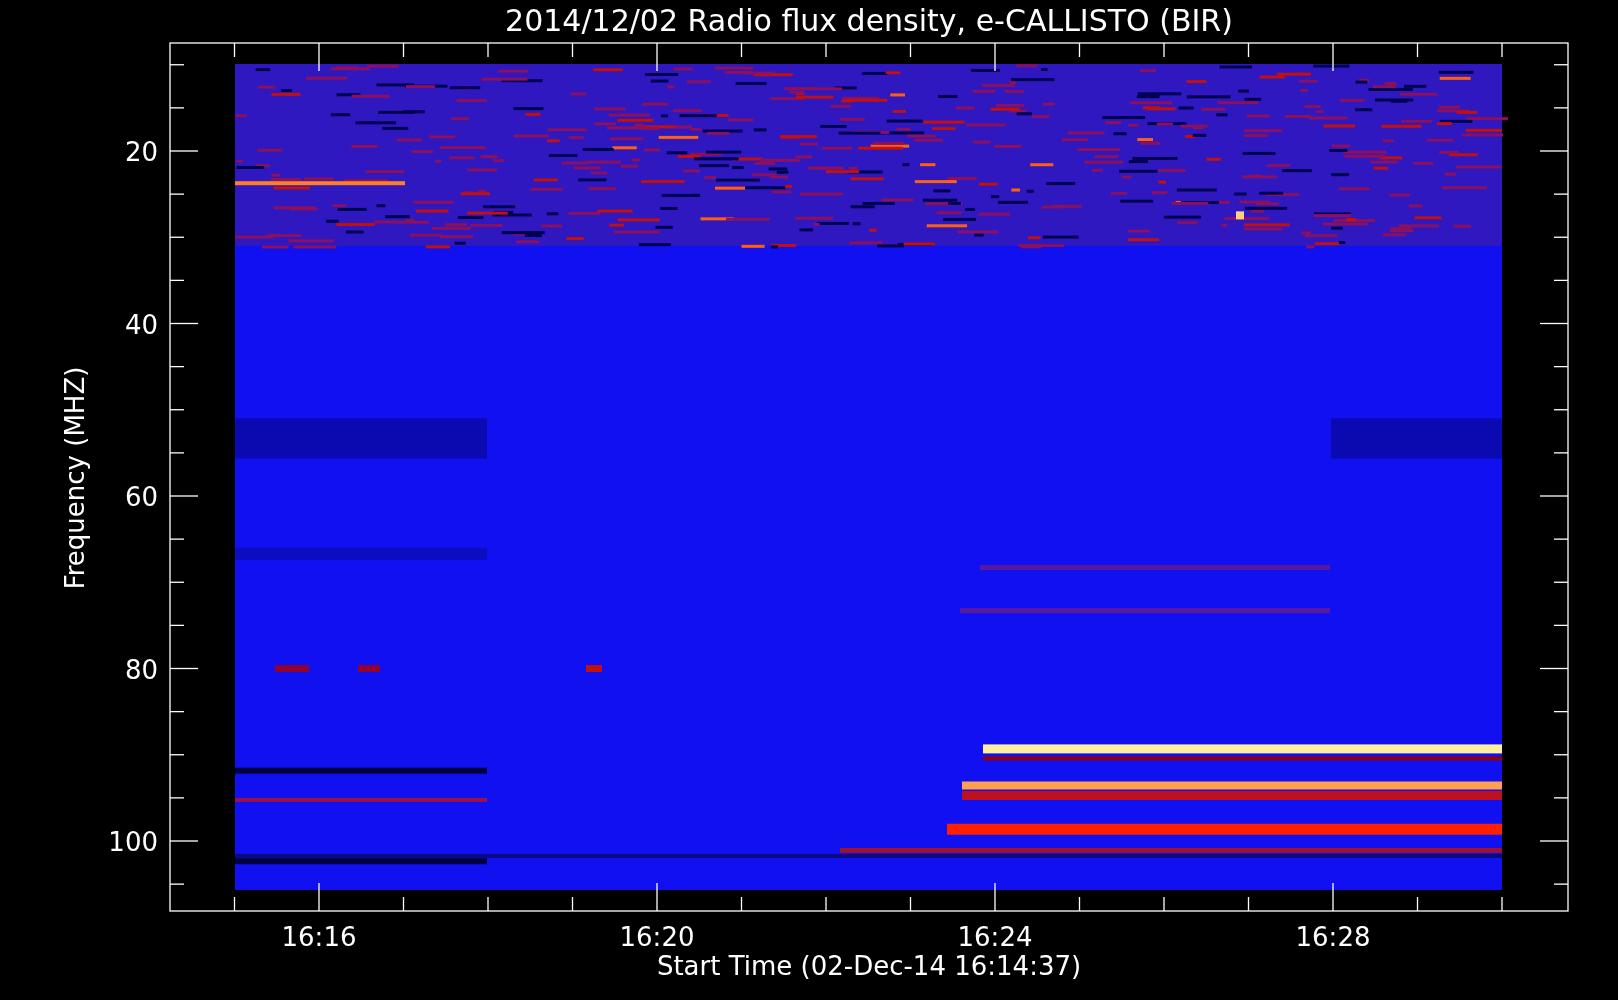 The width and height of the screenshot is (1618, 1000). What do you see at coordinates (657, 937) in the screenshot?
I see `x-tick-label: 16:20` at bounding box center [657, 937].